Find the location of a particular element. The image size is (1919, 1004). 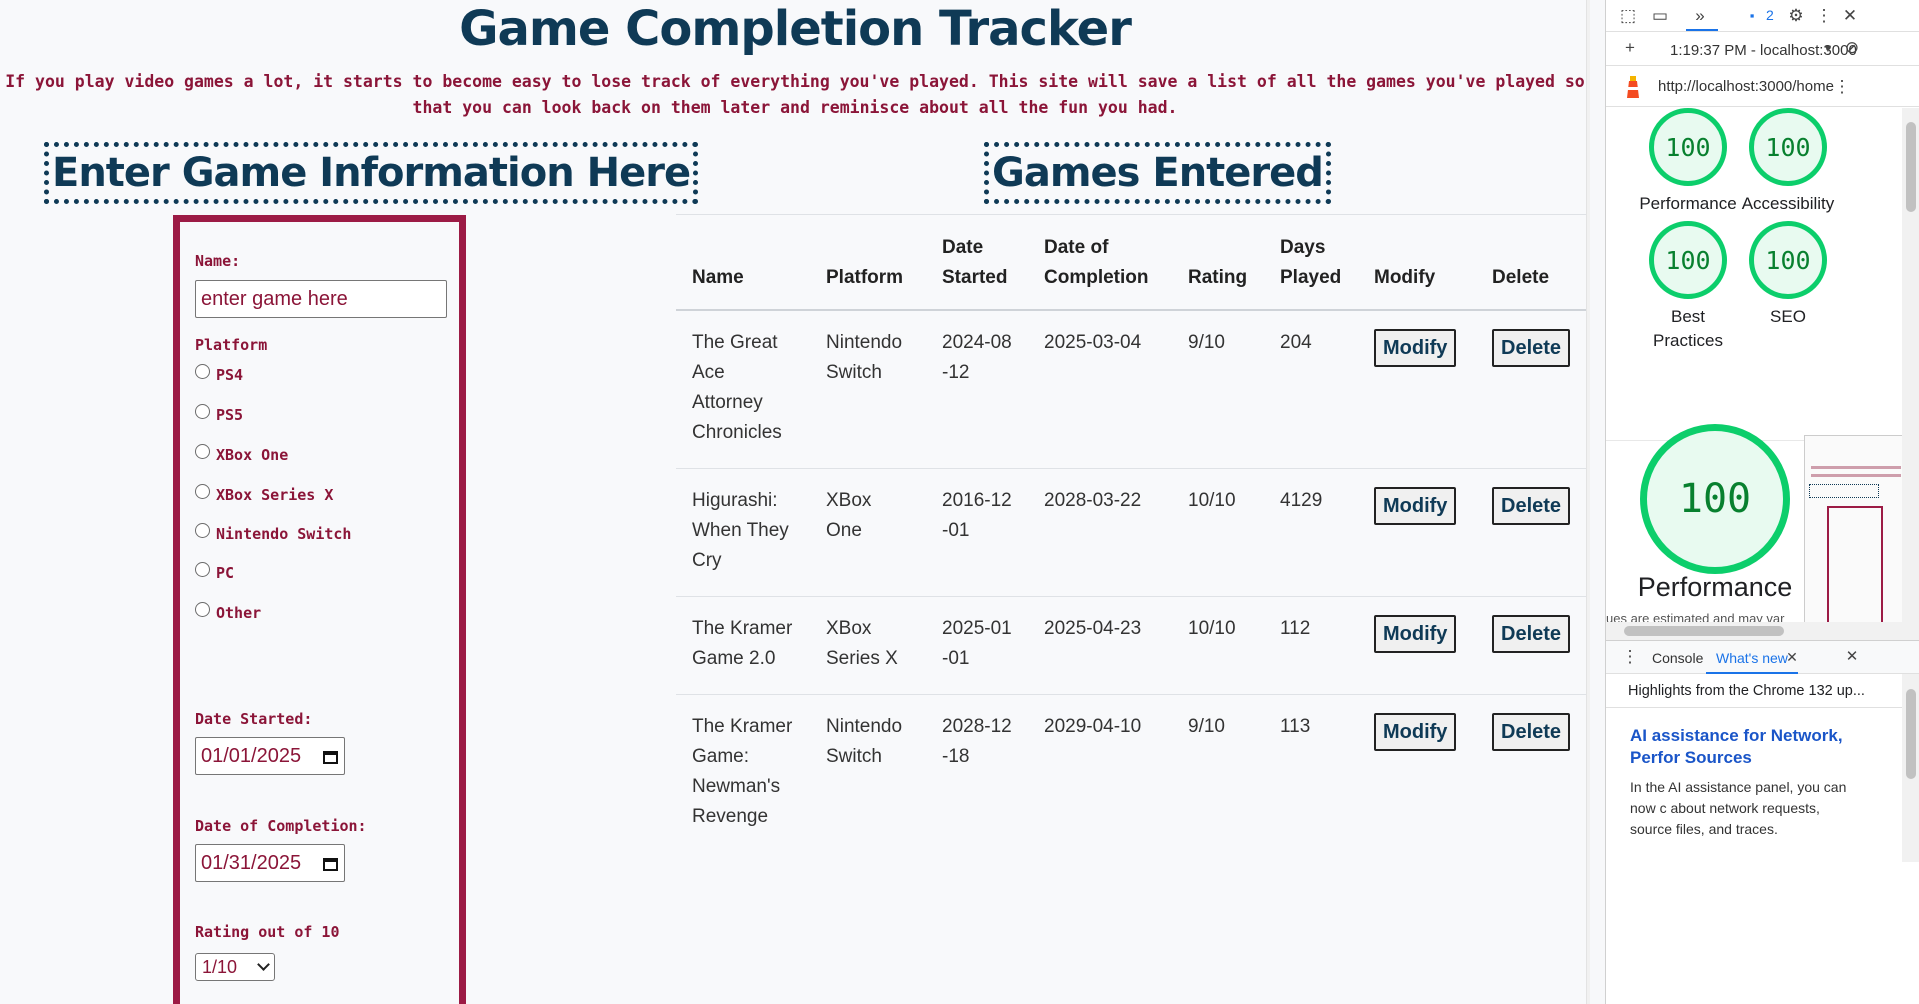

lighthouse-logo-icon is located at coordinates (1633, 87).